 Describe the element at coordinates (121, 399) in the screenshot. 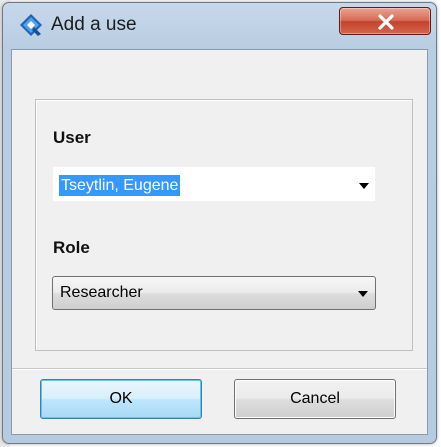

I see `ok-button: OK` at that location.